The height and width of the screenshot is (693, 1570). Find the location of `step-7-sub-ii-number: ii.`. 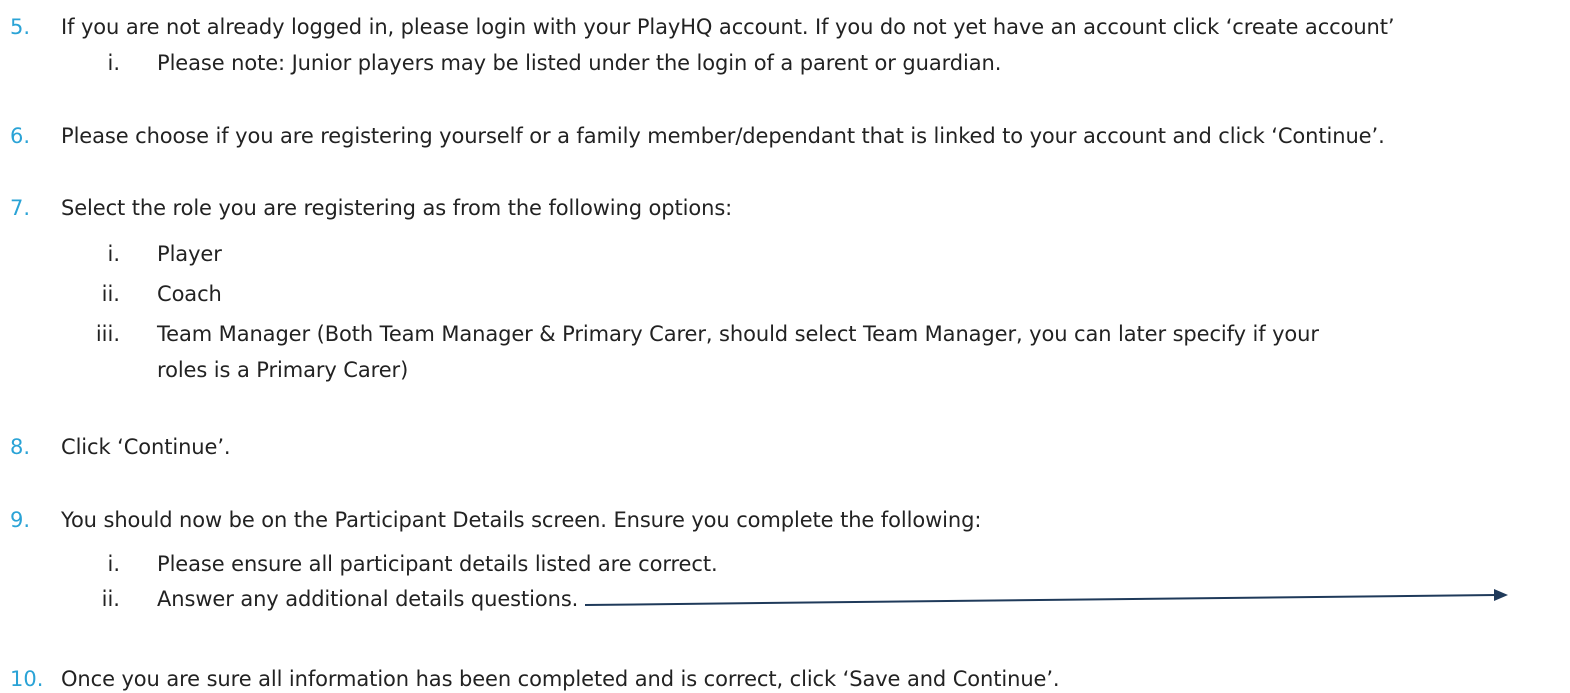

step-7-sub-ii-number: ii. is located at coordinates (110, 294).